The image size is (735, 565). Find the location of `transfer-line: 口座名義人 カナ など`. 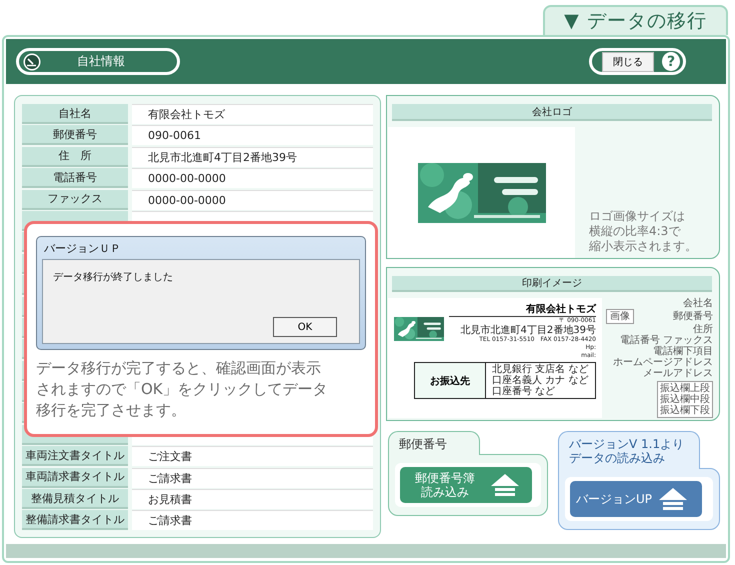

transfer-line: 口座名義人 カナ など is located at coordinates (540, 380).